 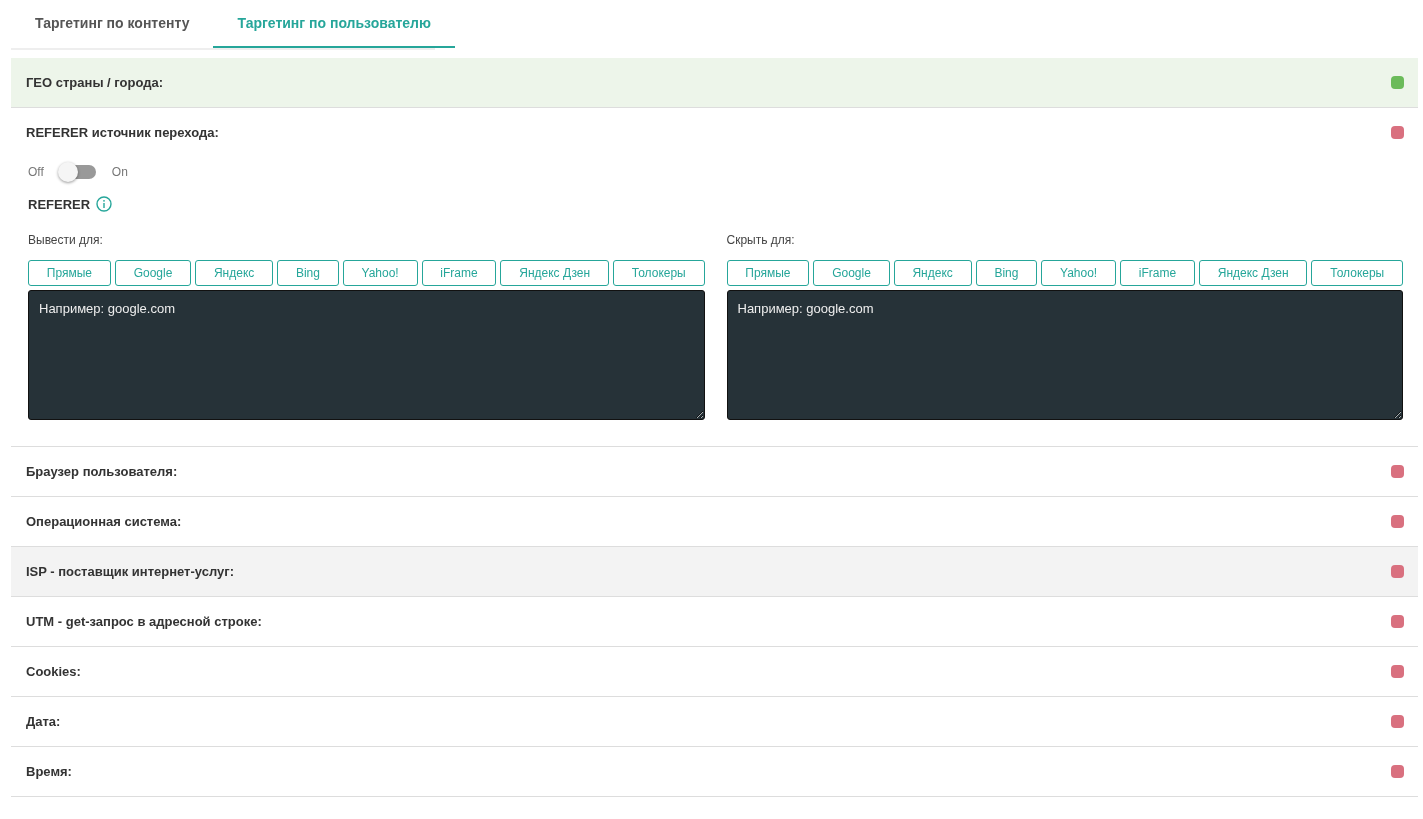 What do you see at coordinates (334, 24) in the screenshot?
I see `tab: Таргетинг по пользователю` at bounding box center [334, 24].